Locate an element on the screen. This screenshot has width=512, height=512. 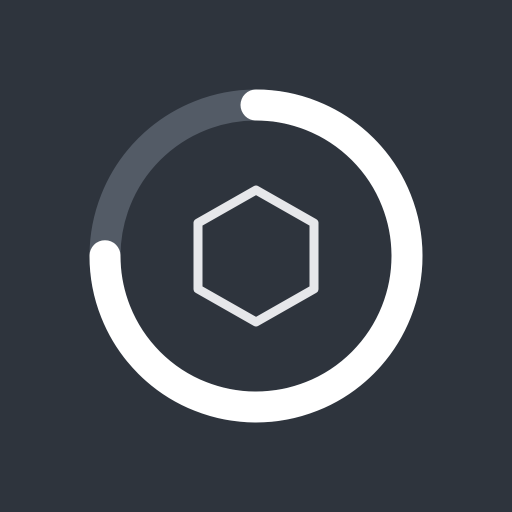
hexagon-outline-icon is located at coordinates (256, 256).